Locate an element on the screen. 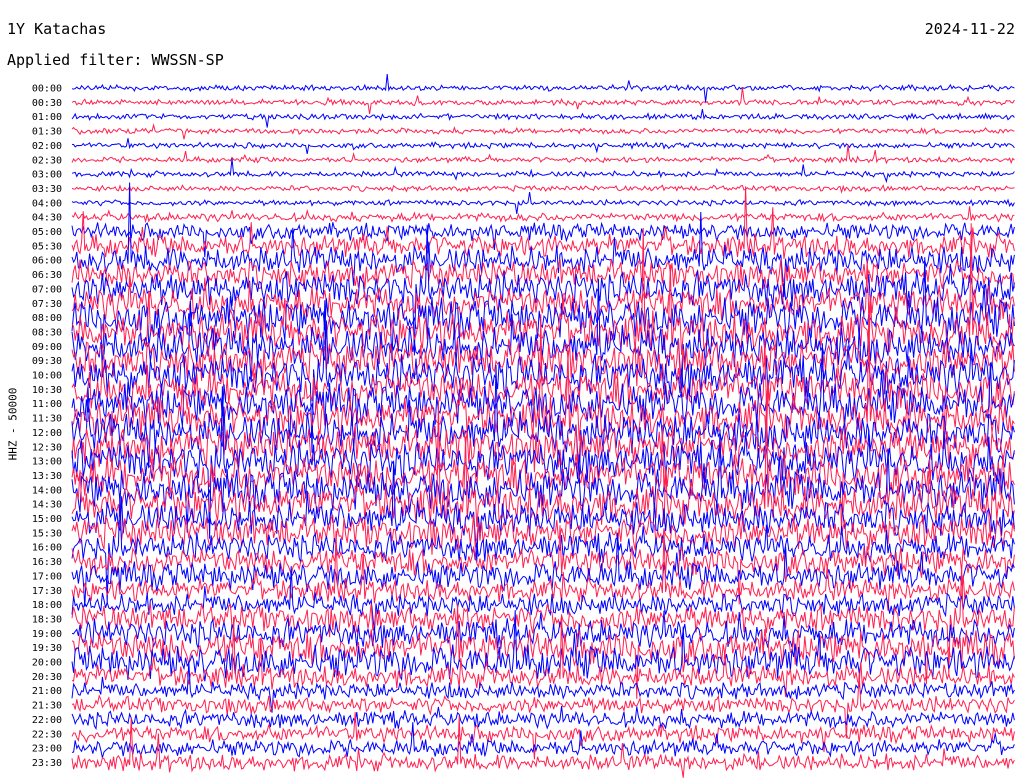  hour-tick-1730: 17:30 is located at coordinates (47, 591).